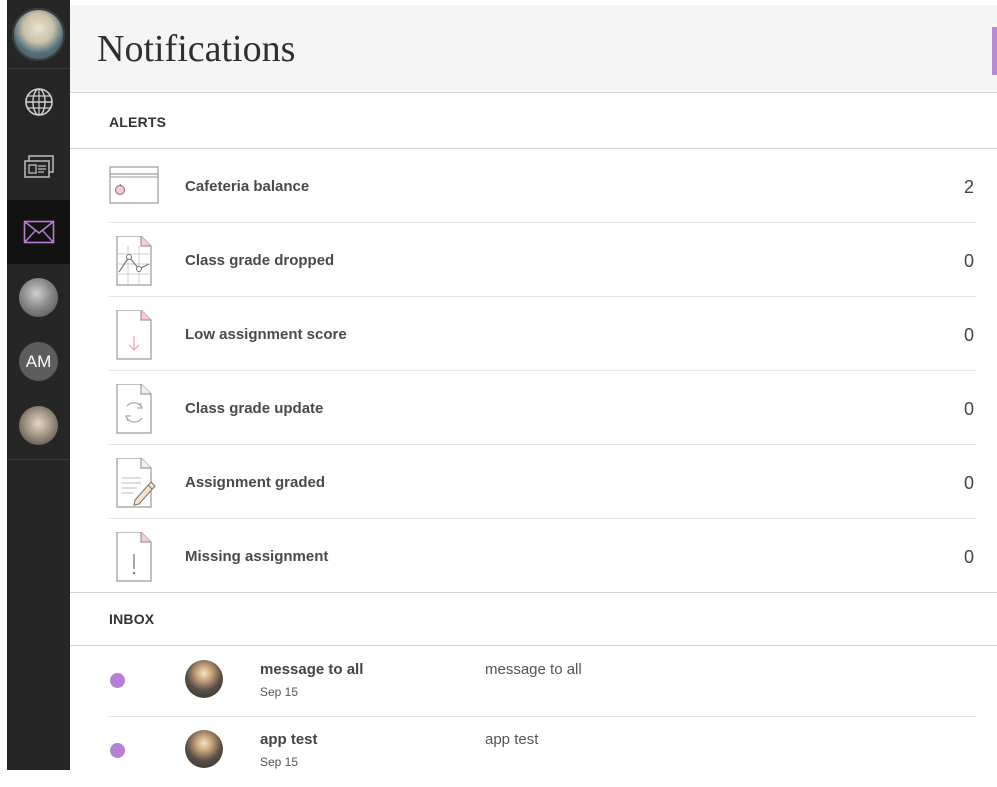 This screenshot has height=787, width=997. Describe the element at coordinates (255, 482) in the screenshot. I see `alert-label: Assignment graded` at that location.